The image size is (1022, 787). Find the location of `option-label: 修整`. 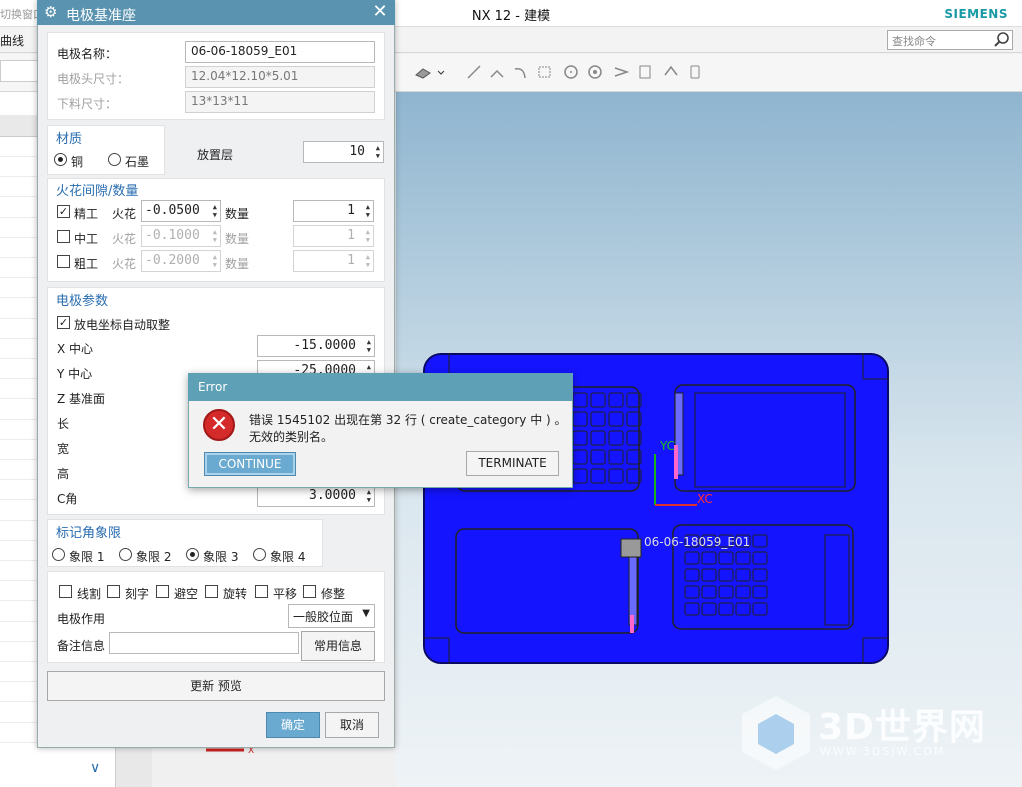

option-label: 修整 is located at coordinates (333, 594).